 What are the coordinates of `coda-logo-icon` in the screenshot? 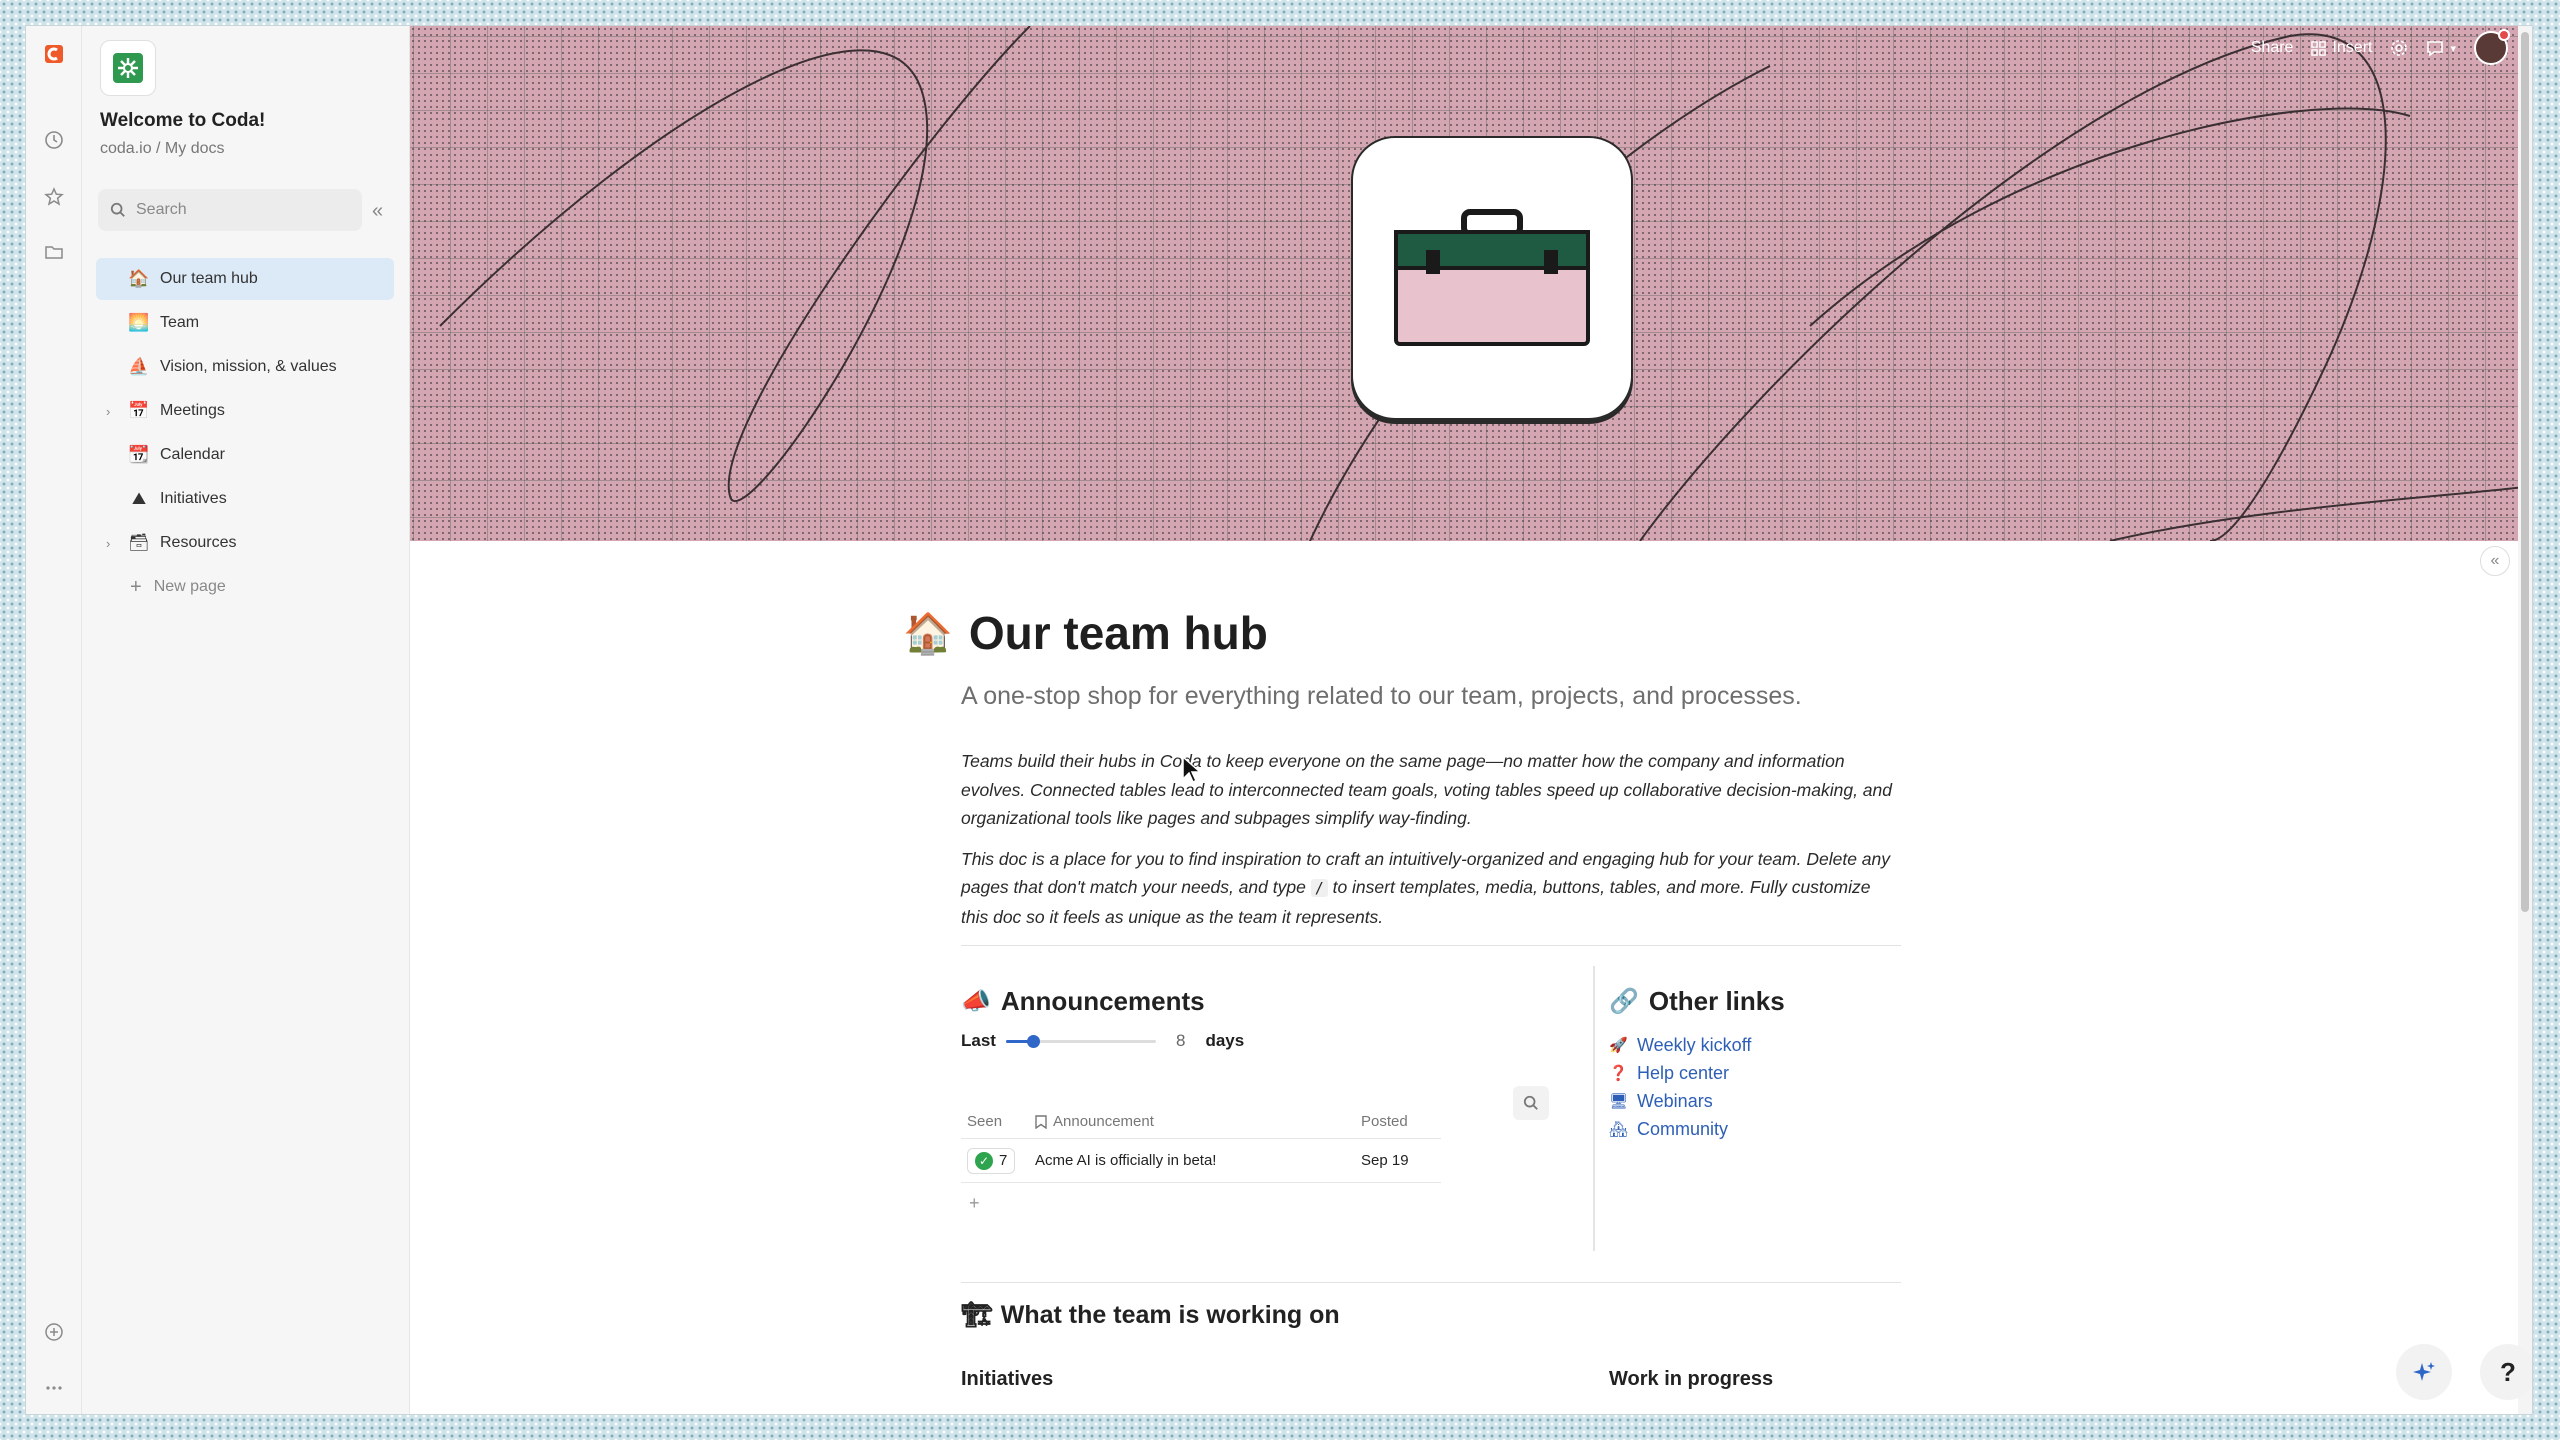 It's located at (54, 54).